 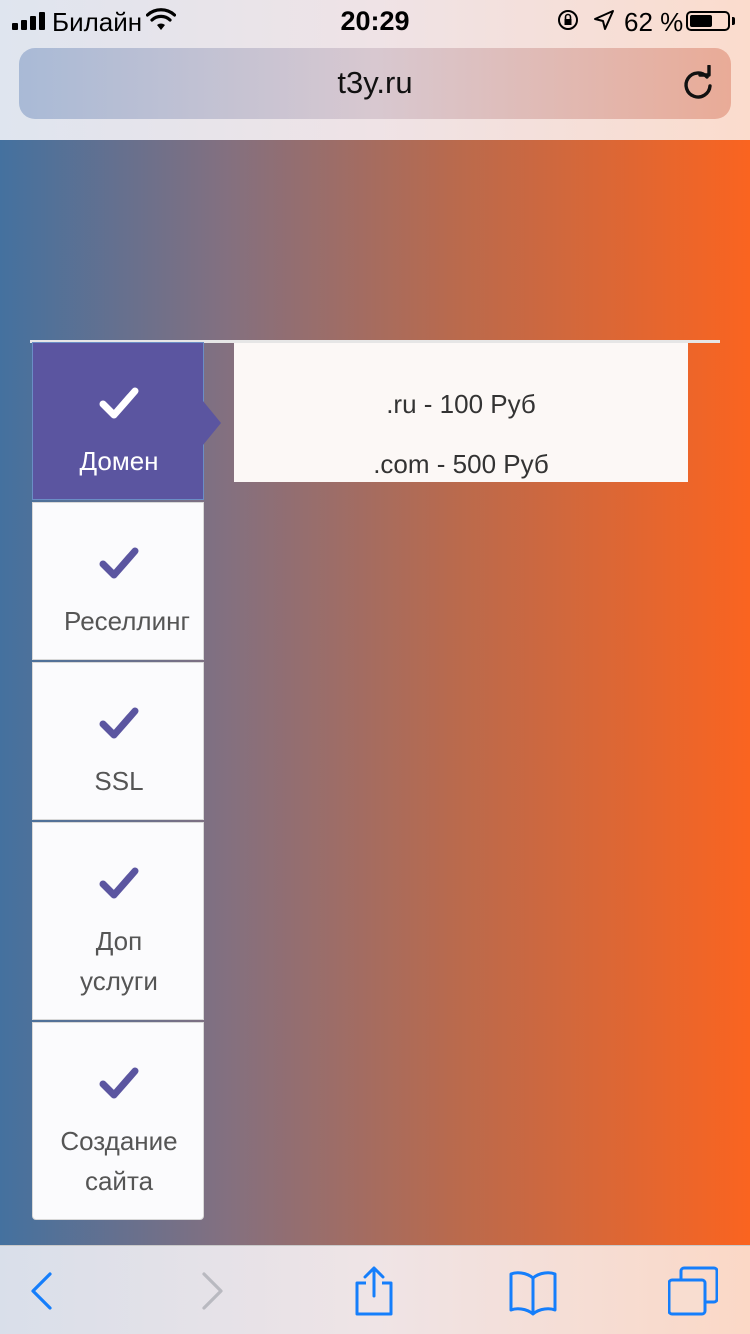 What do you see at coordinates (733, 21) in the screenshot?
I see `battery-cap` at bounding box center [733, 21].